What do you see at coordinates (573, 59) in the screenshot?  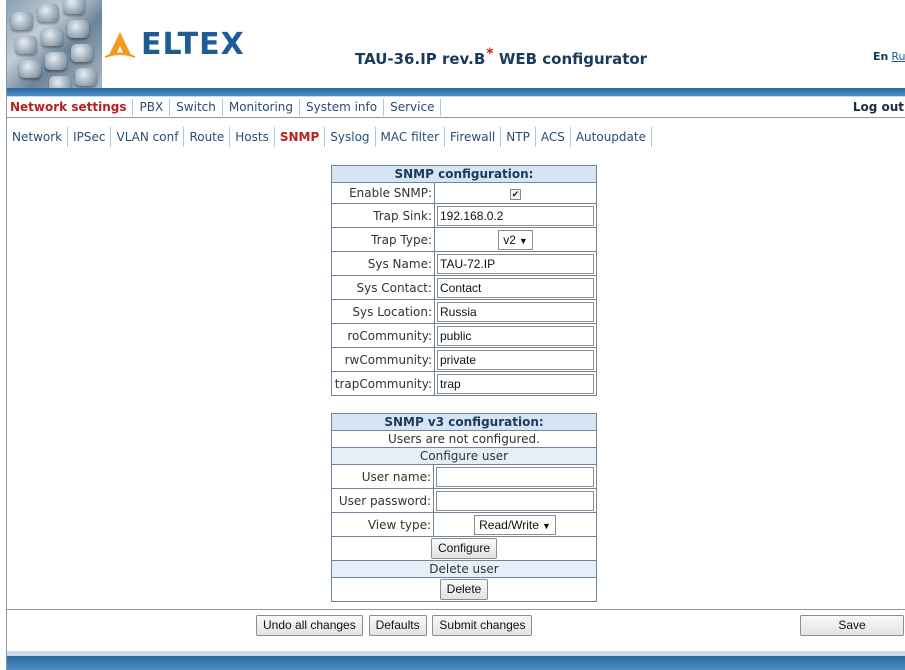 I see `app-title-suffix: WEB configurator` at bounding box center [573, 59].